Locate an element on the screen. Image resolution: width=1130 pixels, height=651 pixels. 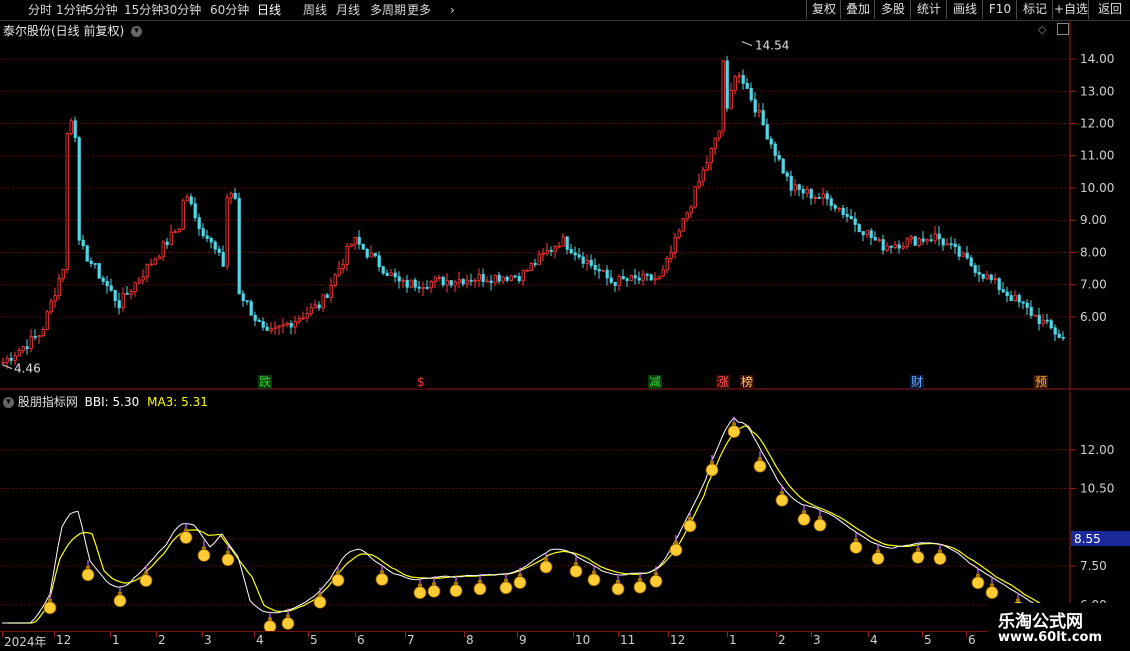
panel-toggle-icon is located at coordinates (1063, 29).